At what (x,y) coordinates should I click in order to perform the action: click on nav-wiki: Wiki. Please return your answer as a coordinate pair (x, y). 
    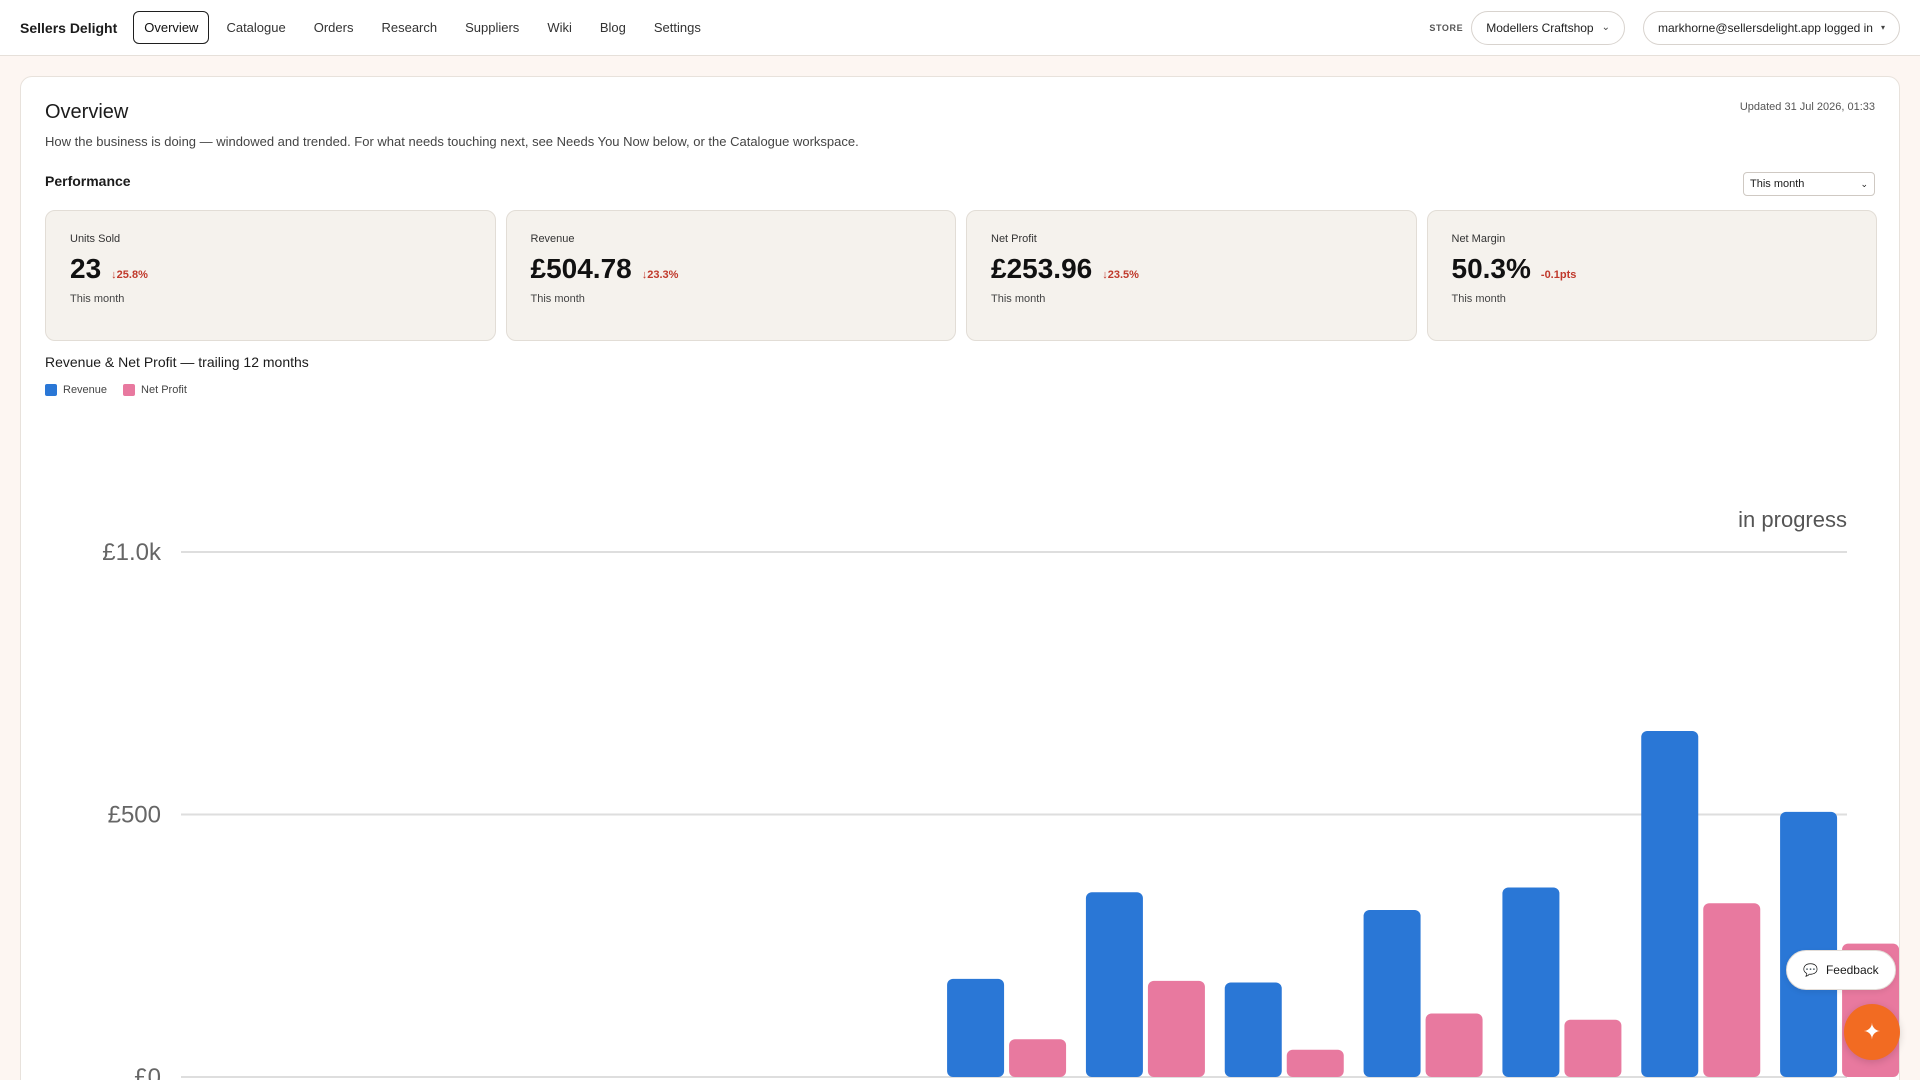
    Looking at the image, I should click on (559, 27).